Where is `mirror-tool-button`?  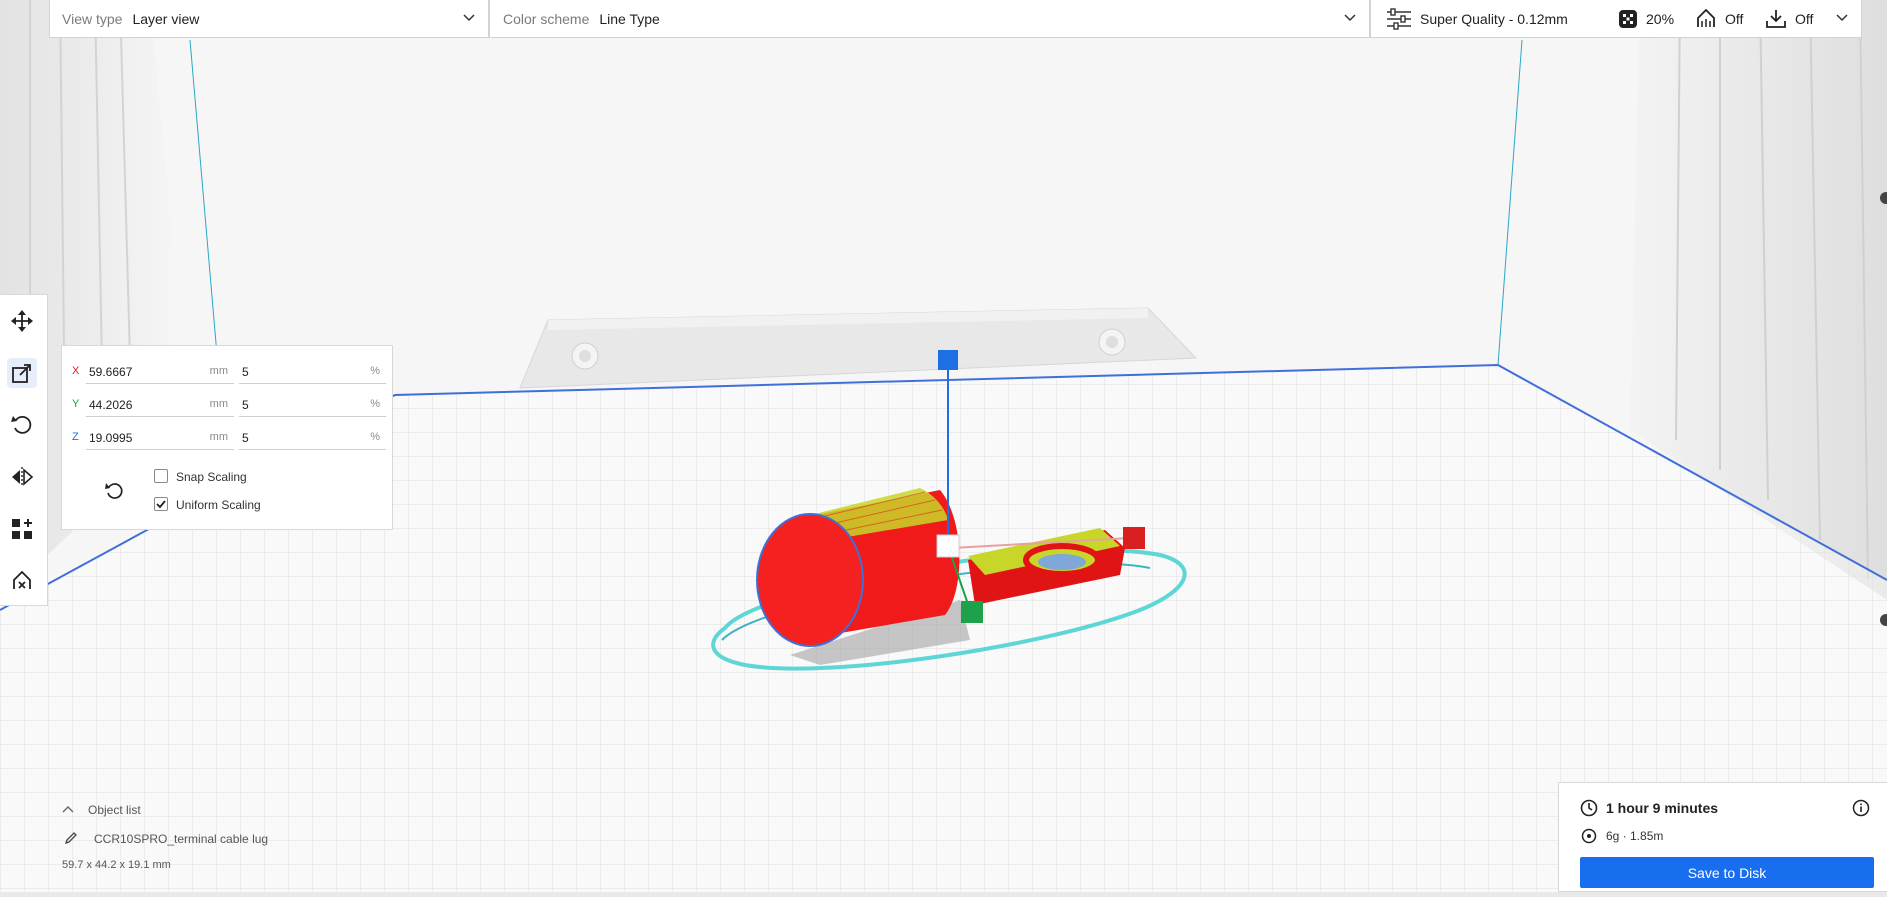 mirror-tool-button is located at coordinates (22, 477).